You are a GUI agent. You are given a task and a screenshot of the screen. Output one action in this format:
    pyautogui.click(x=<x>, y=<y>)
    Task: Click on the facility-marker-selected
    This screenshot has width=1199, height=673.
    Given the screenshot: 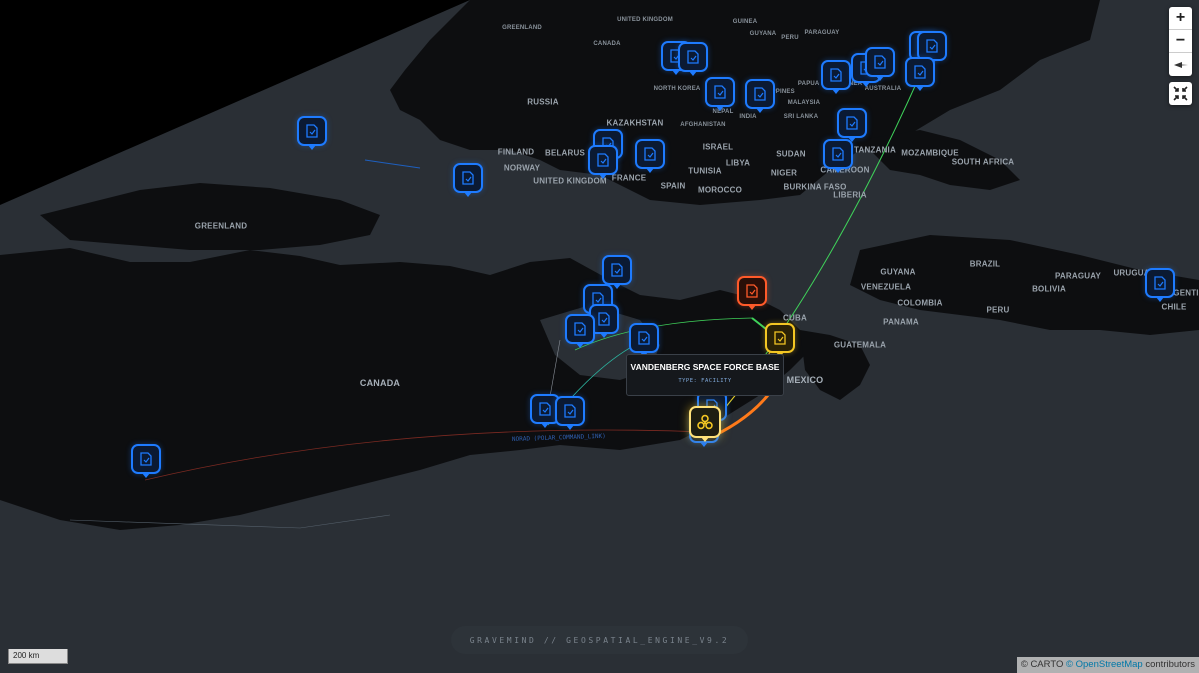 What is the action you would take?
    pyautogui.click(x=705, y=424)
    